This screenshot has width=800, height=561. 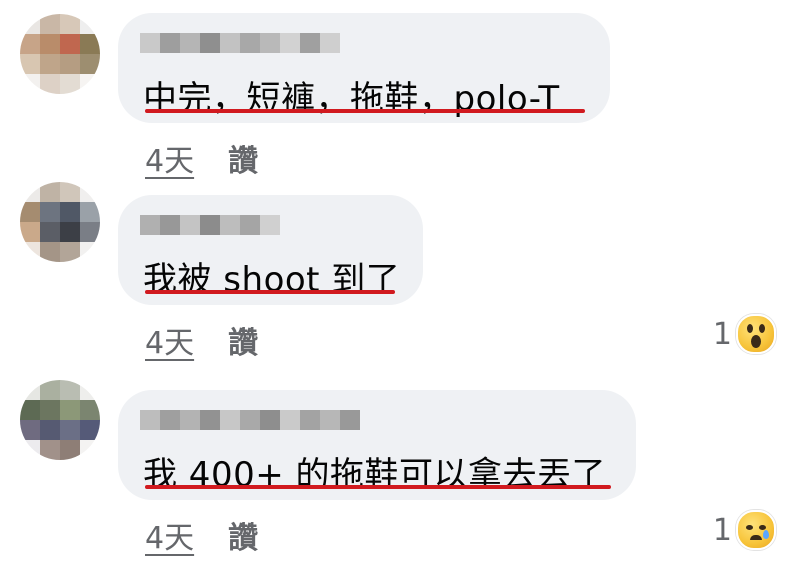 What do you see at coordinates (377, 445) in the screenshot?
I see `comment-bubble: 我 400+ 的拖鞋可以拿去丟了` at bounding box center [377, 445].